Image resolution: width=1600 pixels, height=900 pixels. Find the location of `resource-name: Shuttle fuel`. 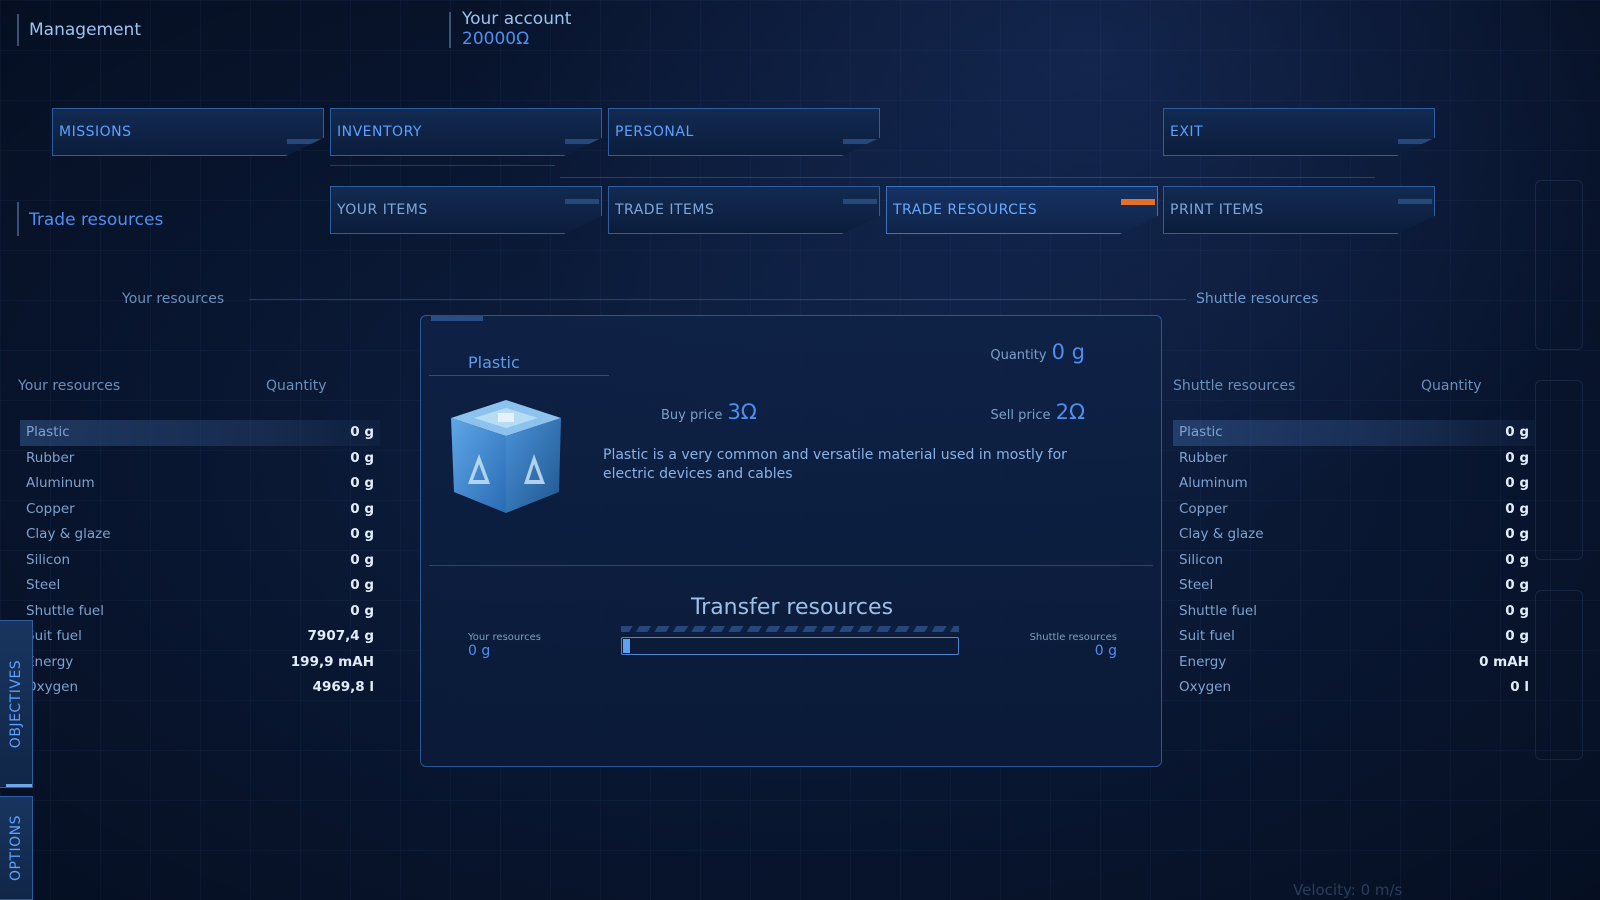

resource-name: Shuttle fuel is located at coordinates (65, 610).